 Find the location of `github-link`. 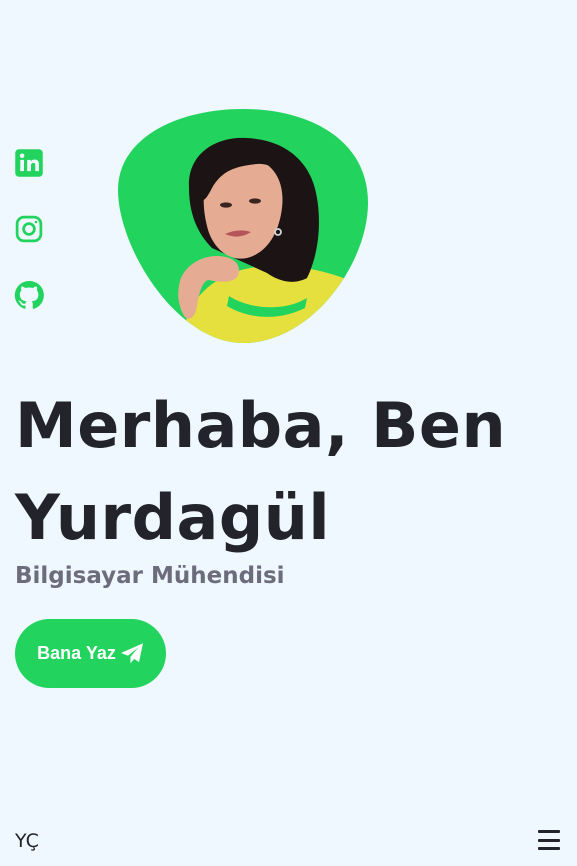

github-link is located at coordinates (29, 295).